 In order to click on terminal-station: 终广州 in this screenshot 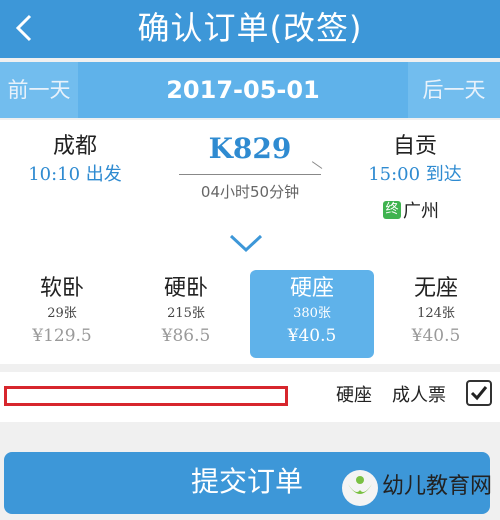, I will do `click(428, 209)`.